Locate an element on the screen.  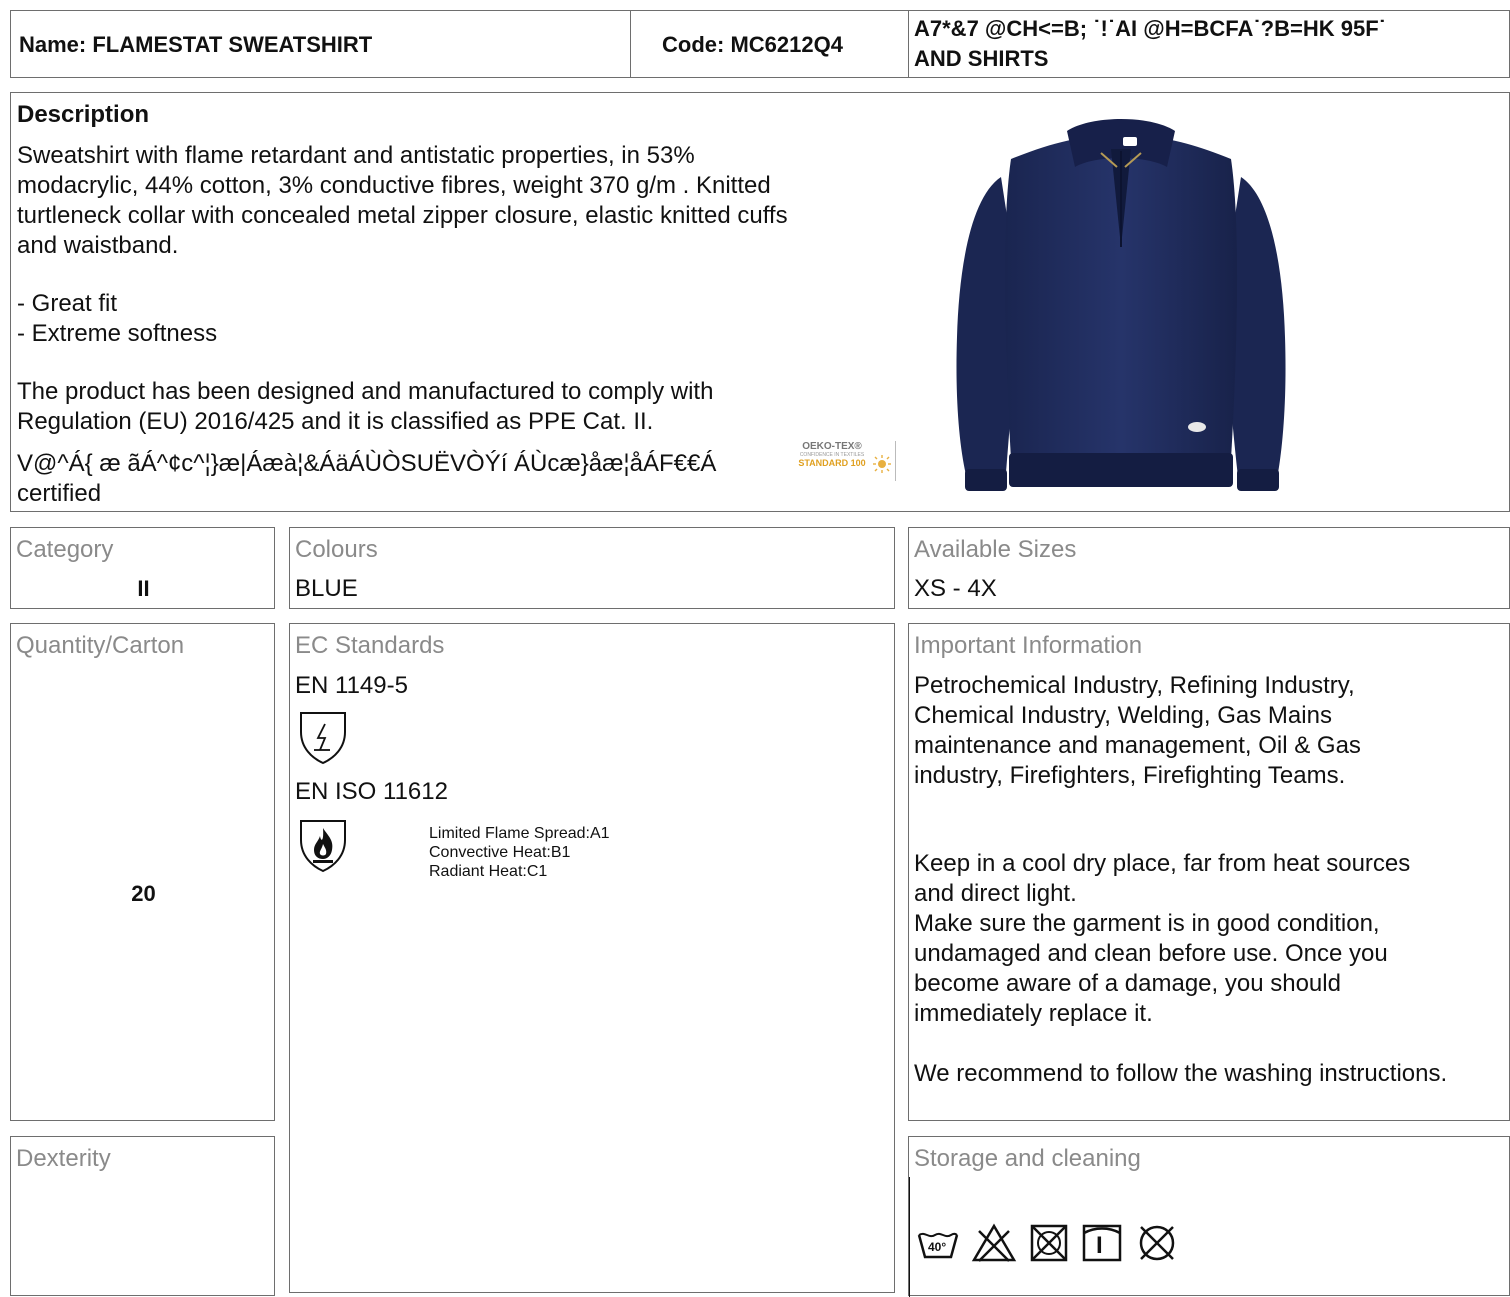
industries-line: Chemical Industry, Welding, Gas Mains is located at coordinates (1123, 715).